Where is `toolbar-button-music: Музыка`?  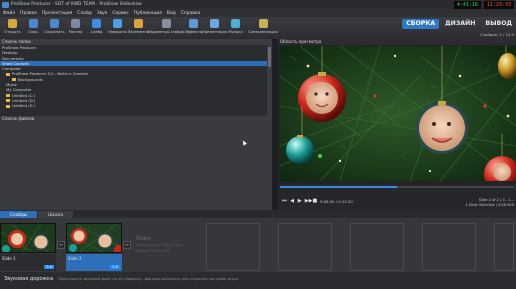
toolbar-button-music: Музыка is located at coordinates (235, 27).